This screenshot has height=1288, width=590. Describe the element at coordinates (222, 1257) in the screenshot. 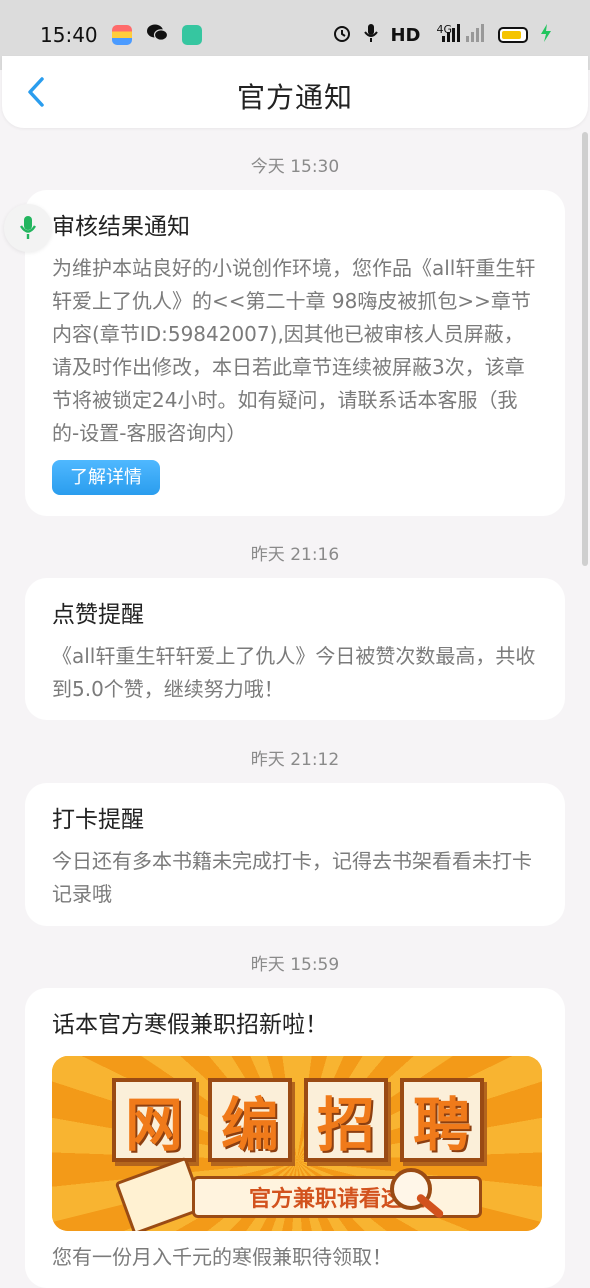

I see `notification-body: 您有一份月入千元的寒假兼职待领取！` at that location.